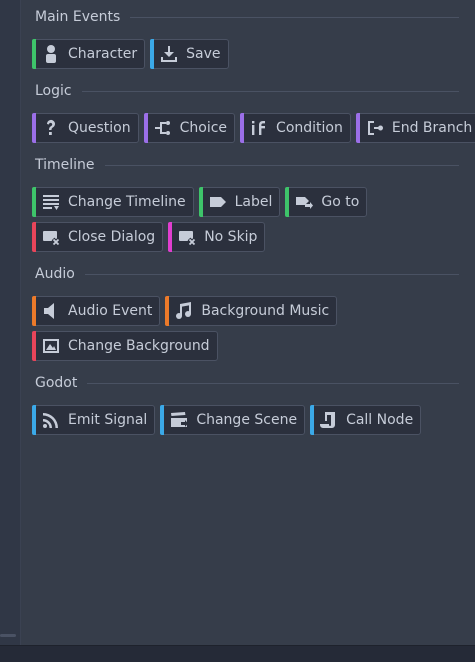 The width and height of the screenshot is (475, 662). What do you see at coordinates (51, 420) in the screenshot?
I see `signal-icon` at bounding box center [51, 420].